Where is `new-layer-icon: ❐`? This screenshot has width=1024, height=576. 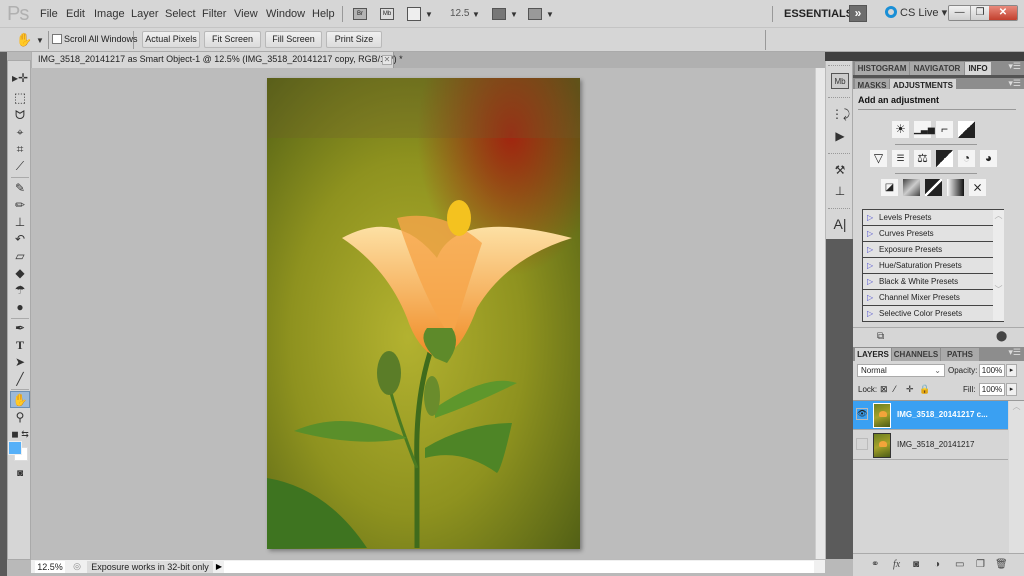 new-layer-icon: ❐ is located at coordinates (980, 564).